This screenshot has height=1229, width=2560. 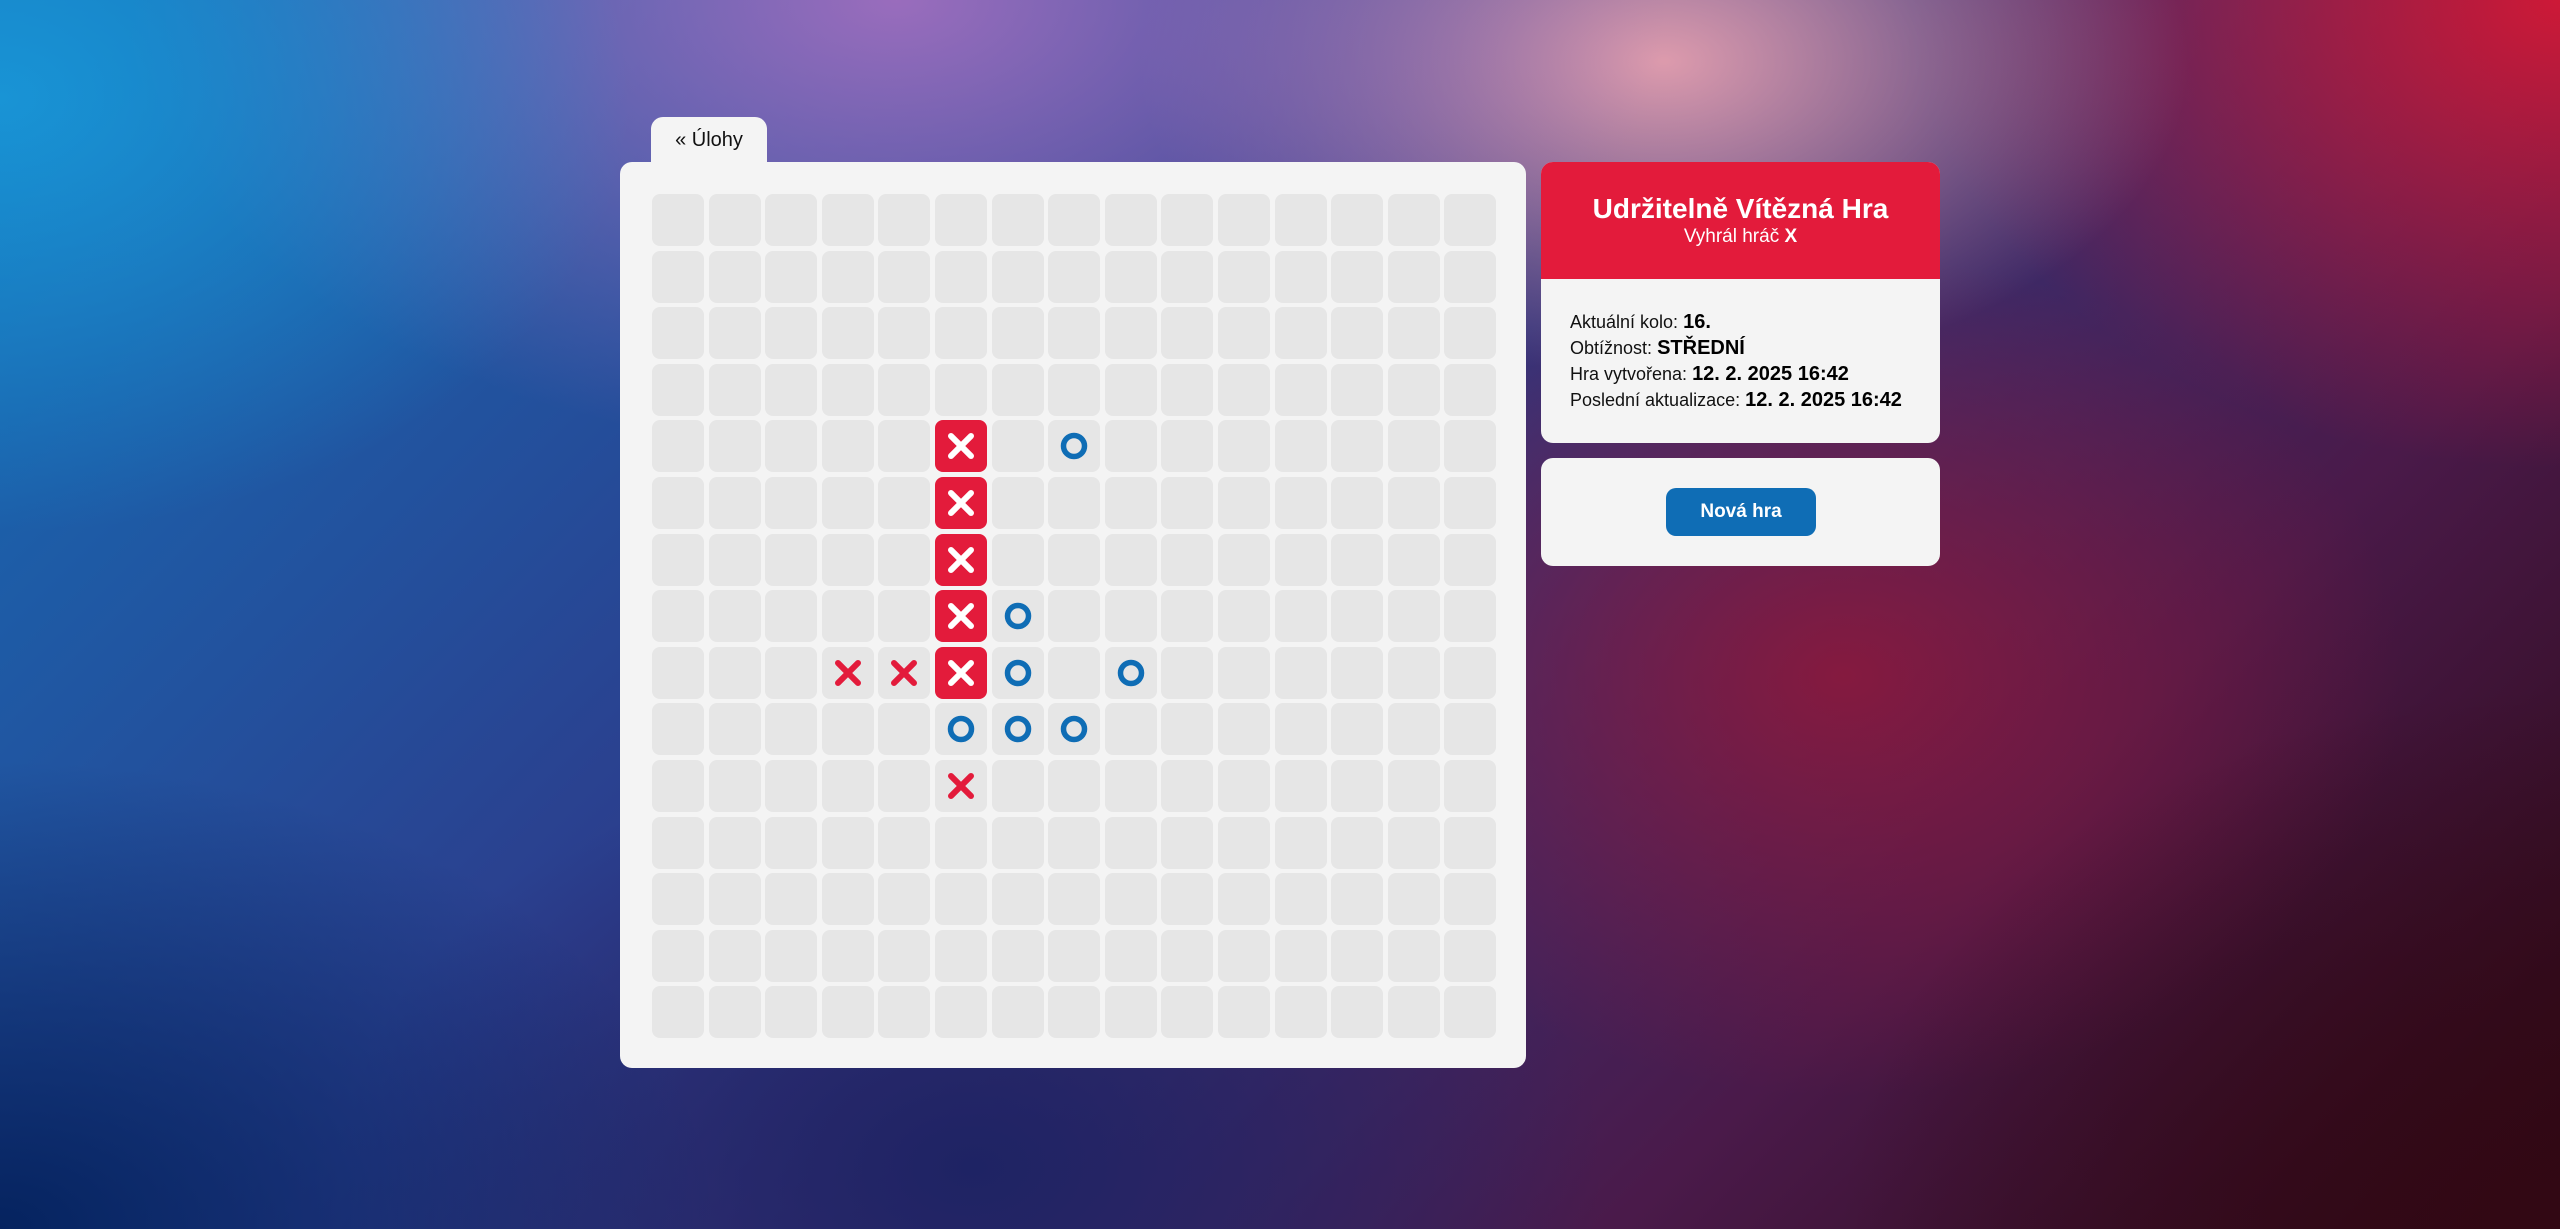 What do you see at coordinates (1741, 512) in the screenshot?
I see `new-game-button: Nová hra` at bounding box center [1741, 512].